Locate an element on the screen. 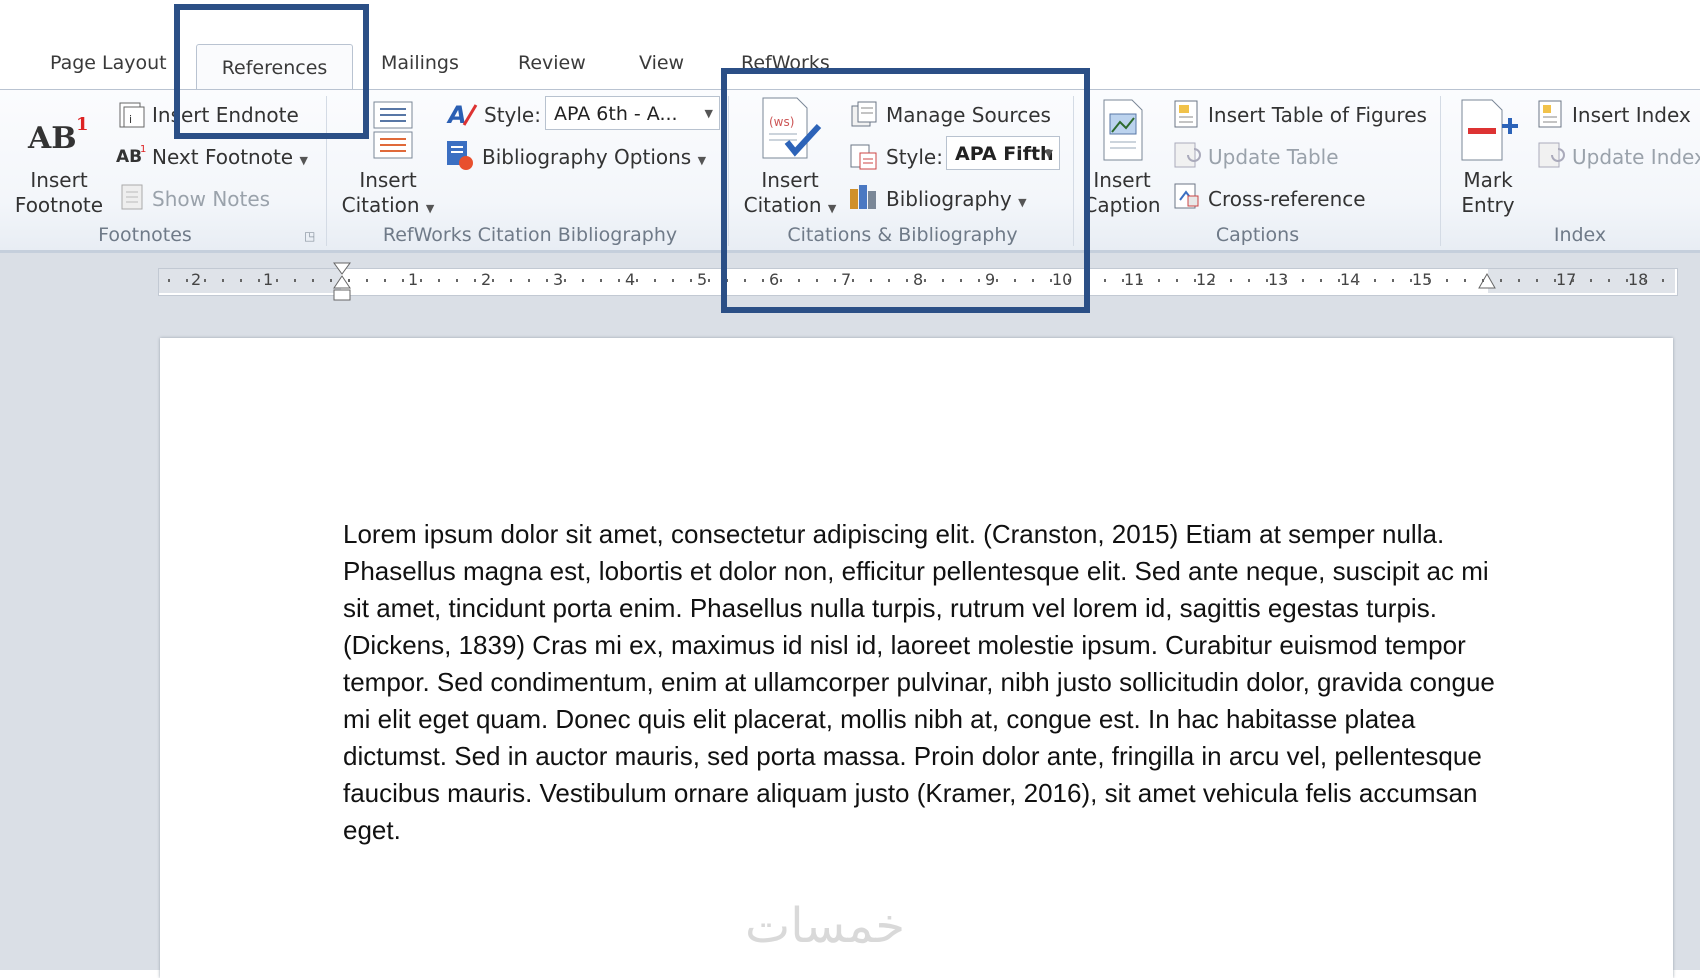 The image size is (1700, 978). mark-entry-label-2: Entry is located at coordinates (1488, 205).